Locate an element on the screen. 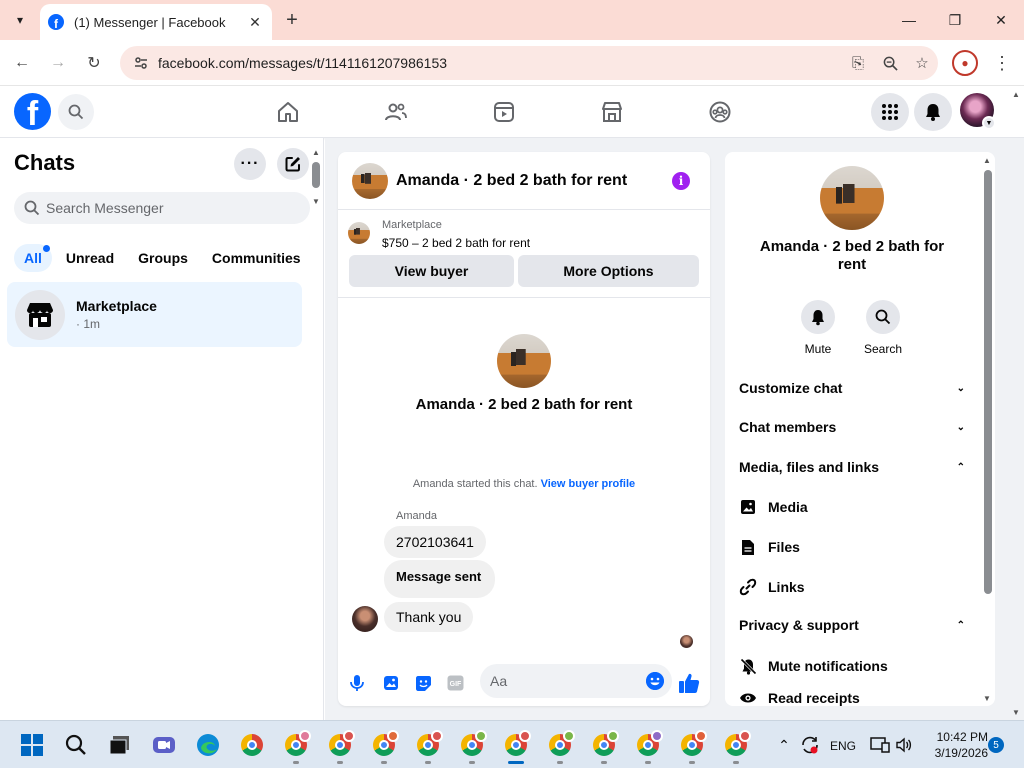  message-bubble: Thank you is located at coordinates (429, 617).